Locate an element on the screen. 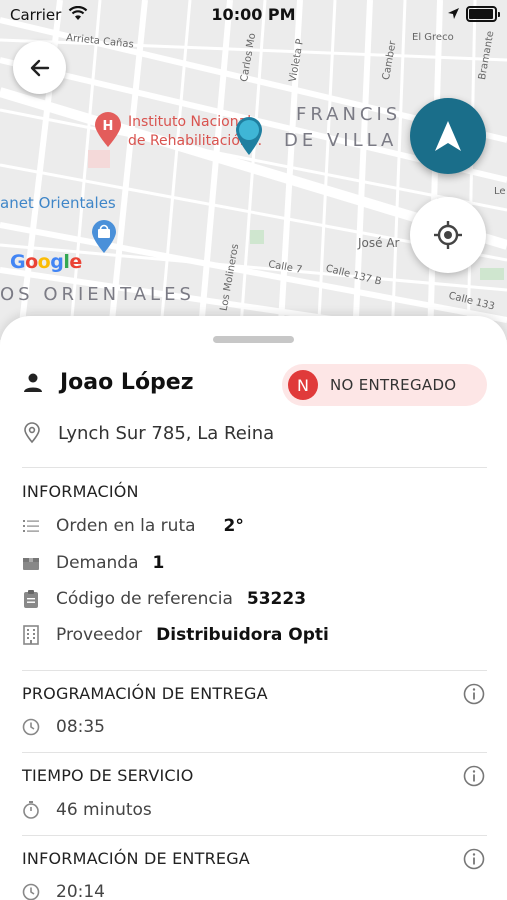  district-label: FRANCIS is located at coordinates (349, 114).